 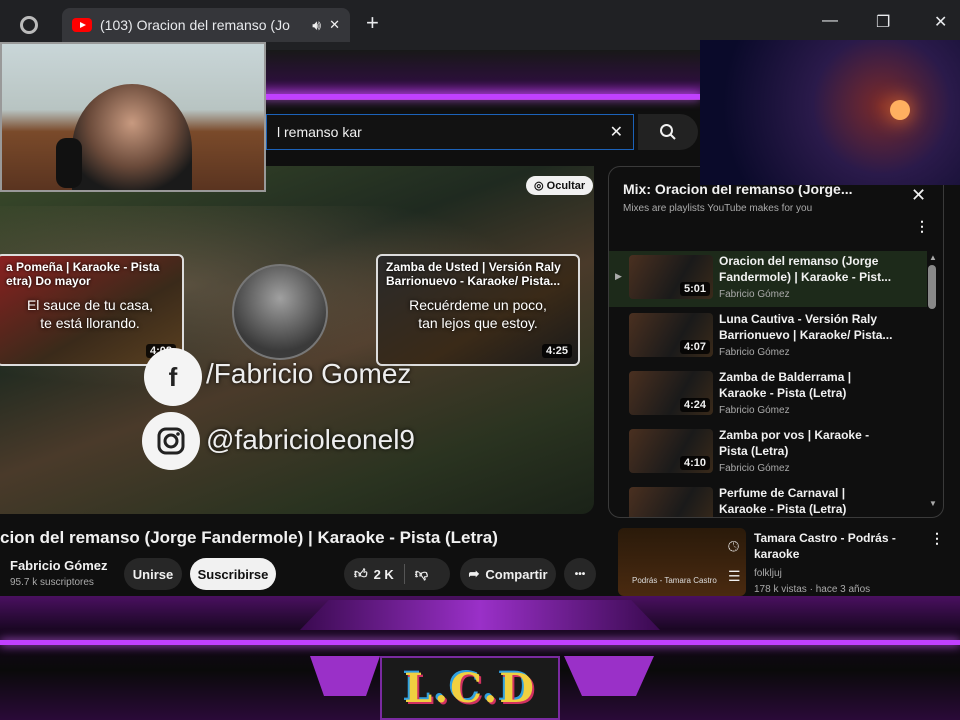 What do you see at coordinates (450, 132) in the screenshot?
I see `search-input: l remanso kar ✕` at bounding box center [450, 132].